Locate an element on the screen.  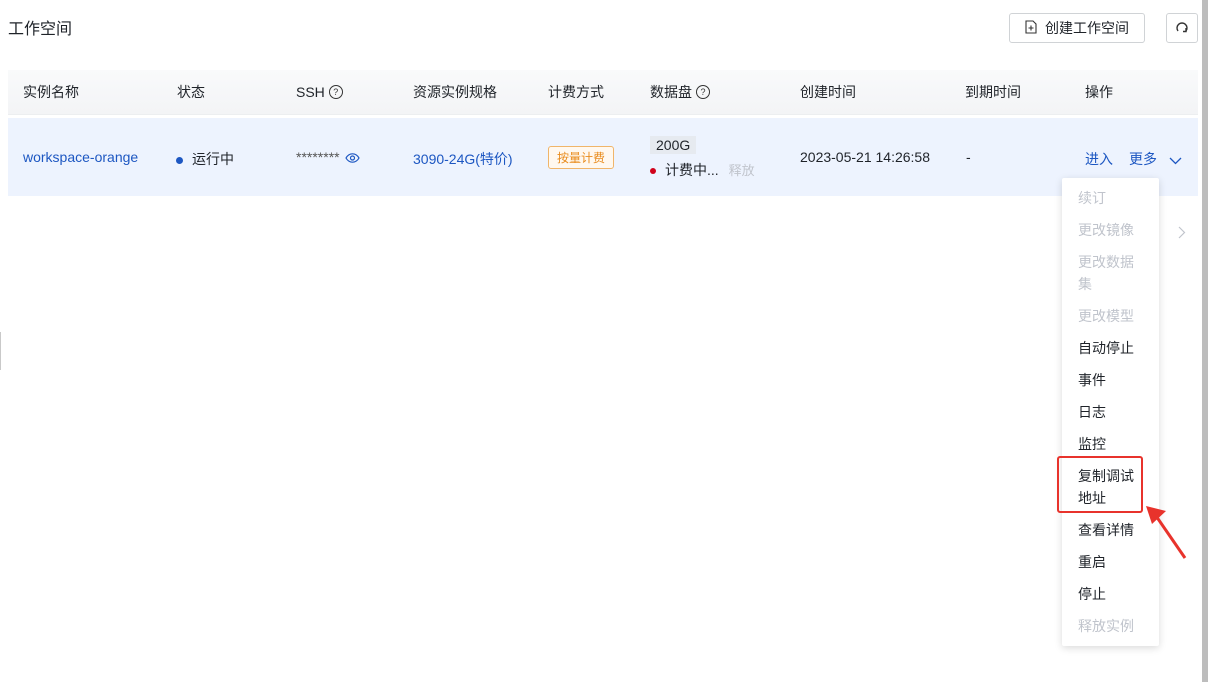
menu-item-logs: 日志 is located at coordinates (1113, 412).